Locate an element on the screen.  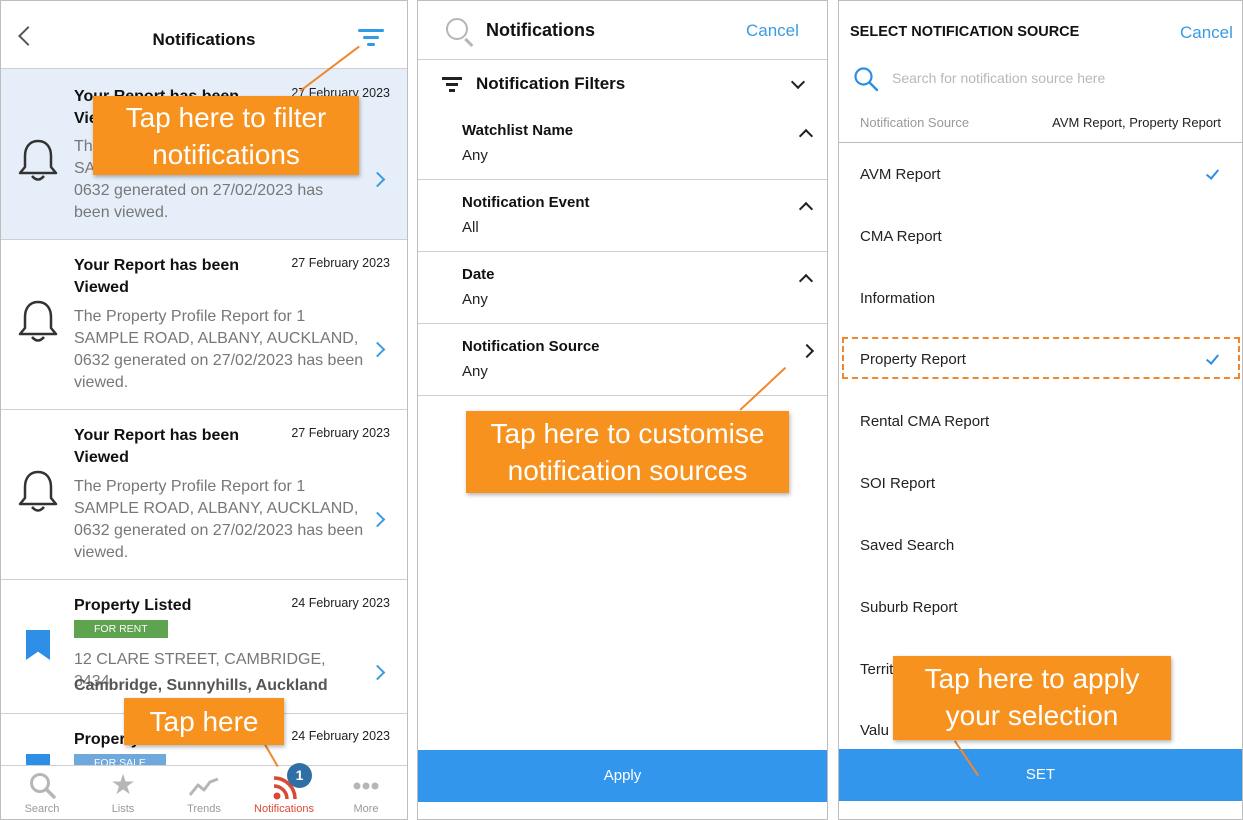
tab-label: Lists is located at coordinates (123, 809).